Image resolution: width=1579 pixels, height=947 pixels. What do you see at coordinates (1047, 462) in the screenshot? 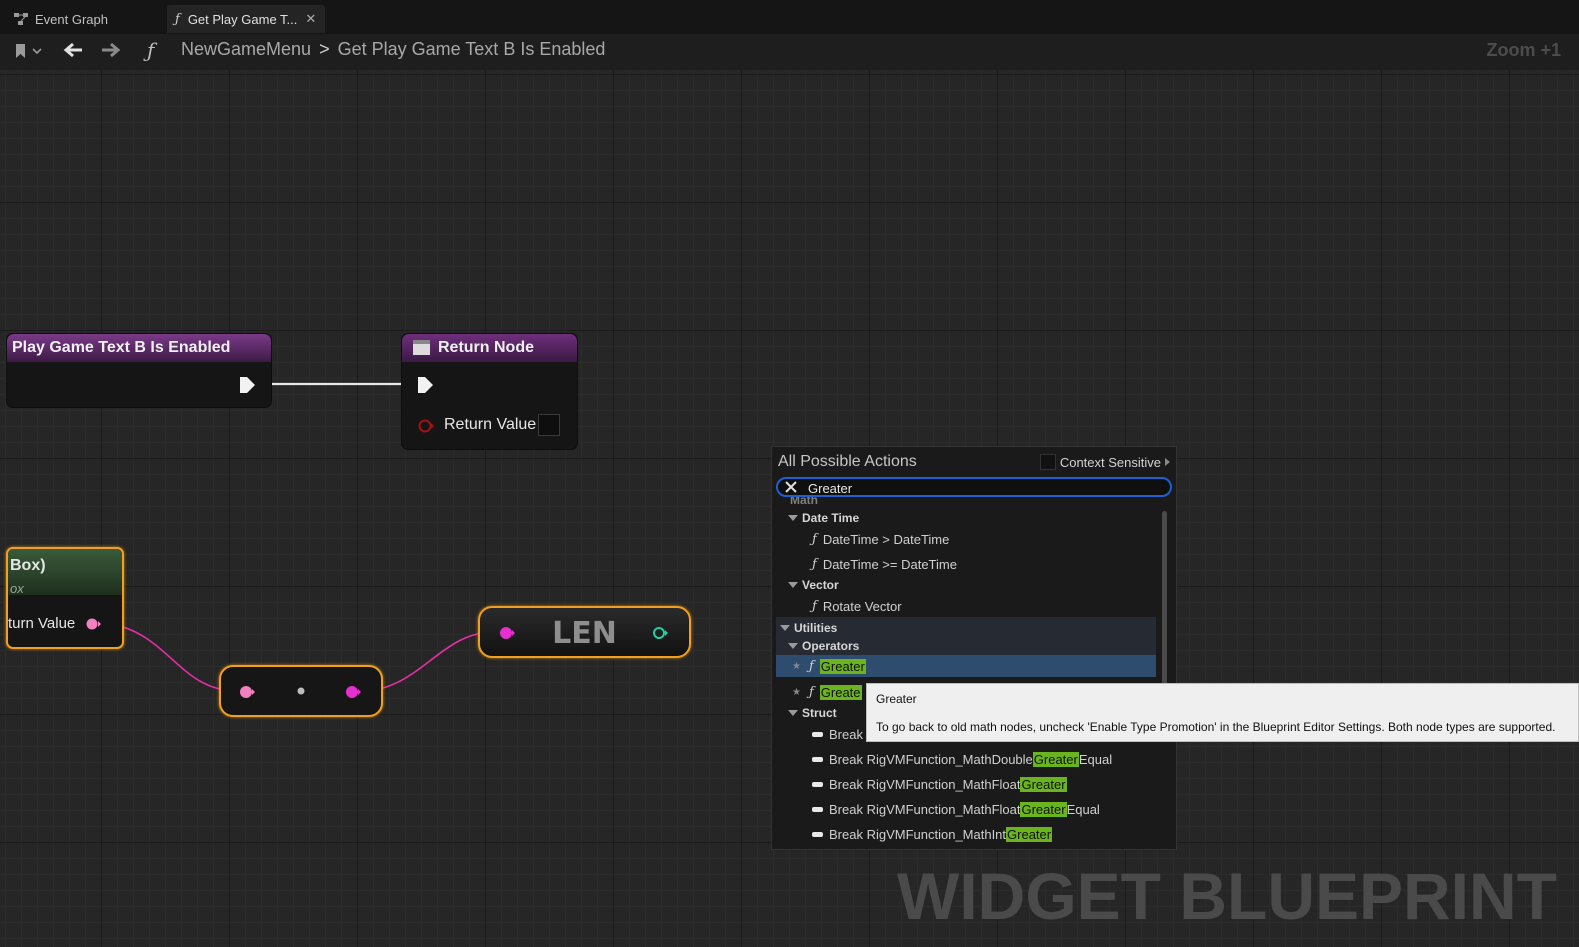
I see `context-sensitive-checkbox` at bounding box center [1047, 462].